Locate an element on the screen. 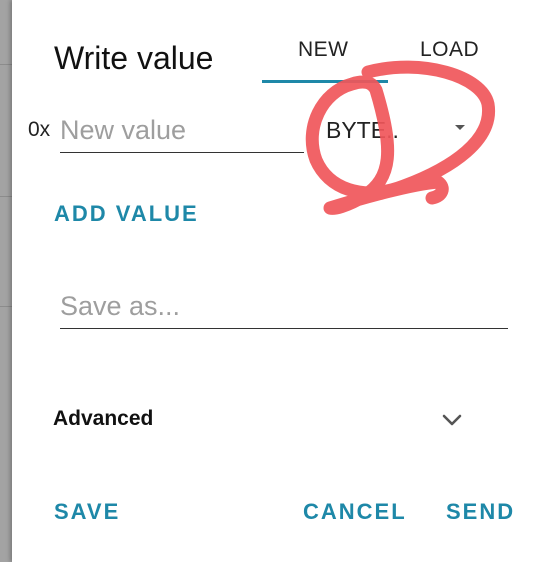 This screenshot has height=562, width=556. tab-selected-indicator is located at coordinates (325, 81).